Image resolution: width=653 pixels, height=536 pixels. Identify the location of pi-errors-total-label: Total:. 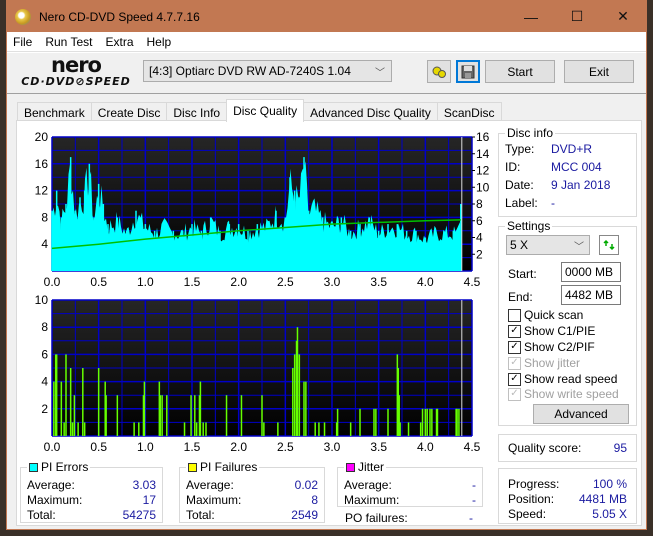
(41, 515).